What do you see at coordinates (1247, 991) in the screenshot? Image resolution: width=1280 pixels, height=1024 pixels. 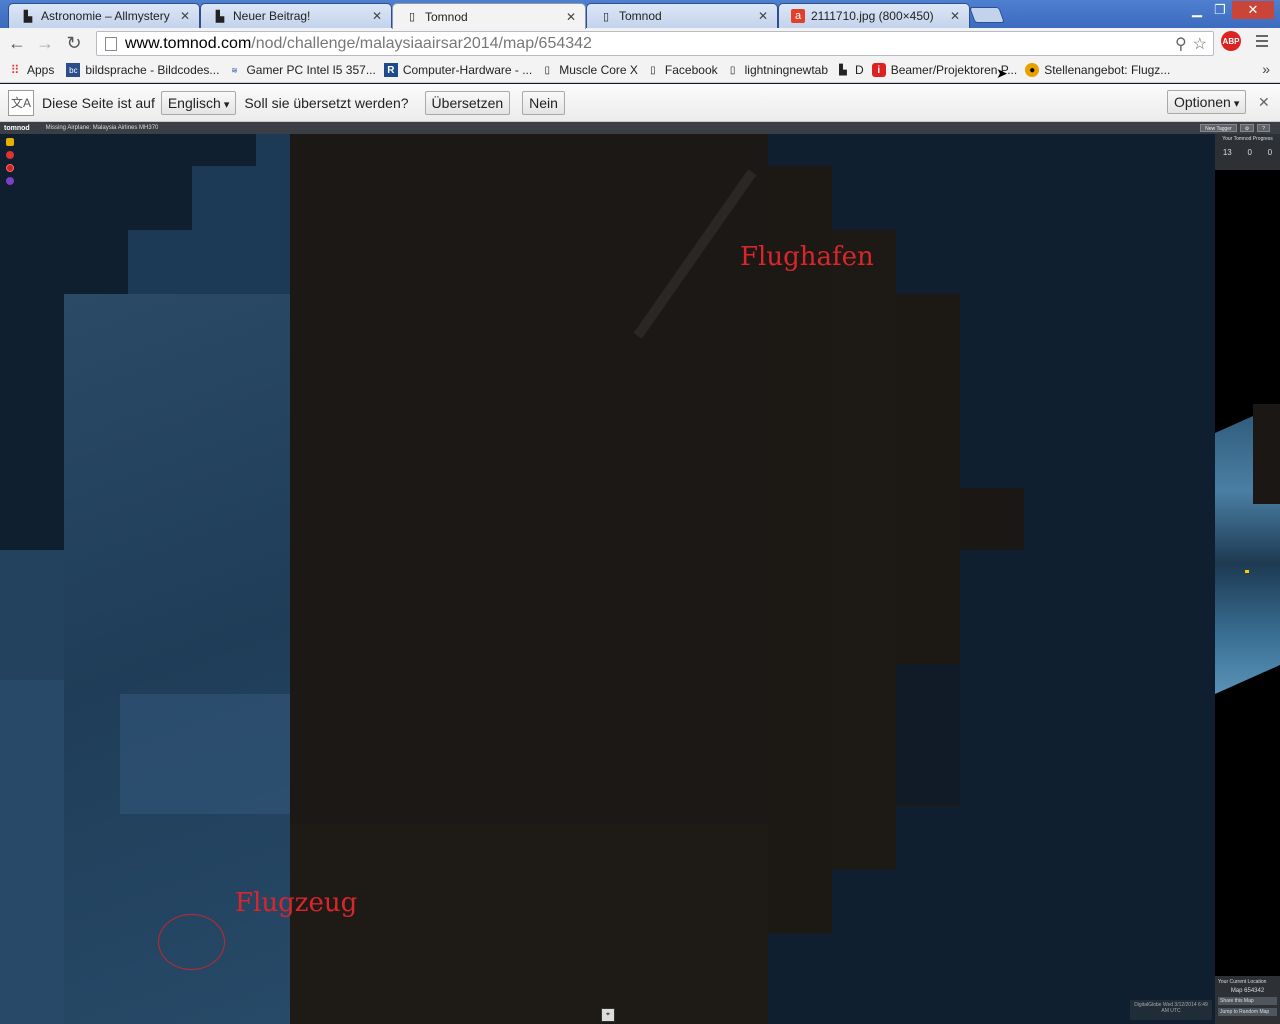 I see `current-location-value: Map 654342` at bounding box center [1247, 991].